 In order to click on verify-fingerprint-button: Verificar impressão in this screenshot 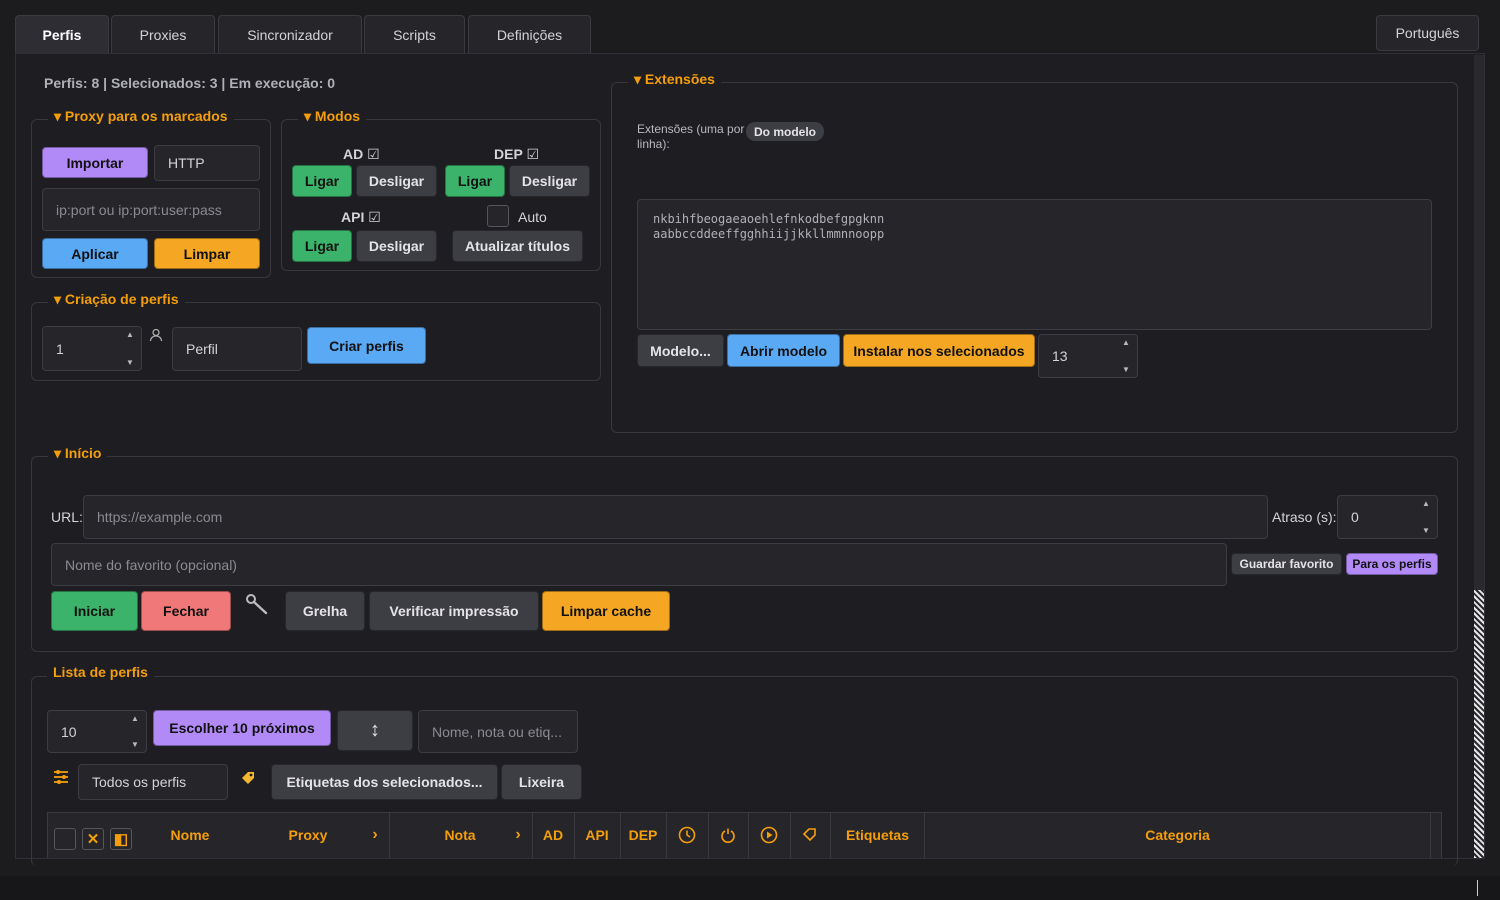, I will do `click(454, 611)`.